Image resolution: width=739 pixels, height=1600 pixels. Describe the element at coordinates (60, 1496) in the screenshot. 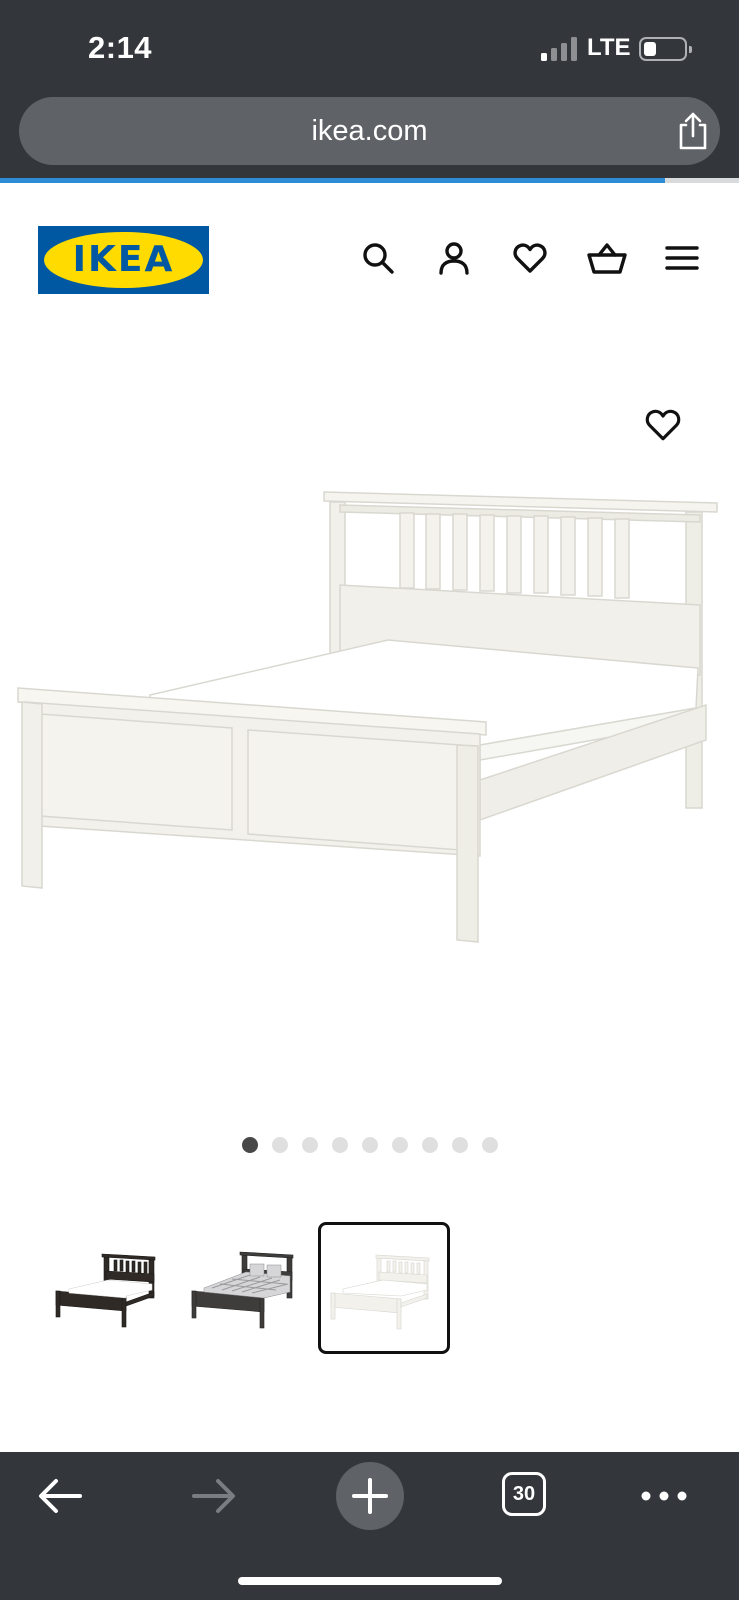

I see `back-arrow-icon` at that location.